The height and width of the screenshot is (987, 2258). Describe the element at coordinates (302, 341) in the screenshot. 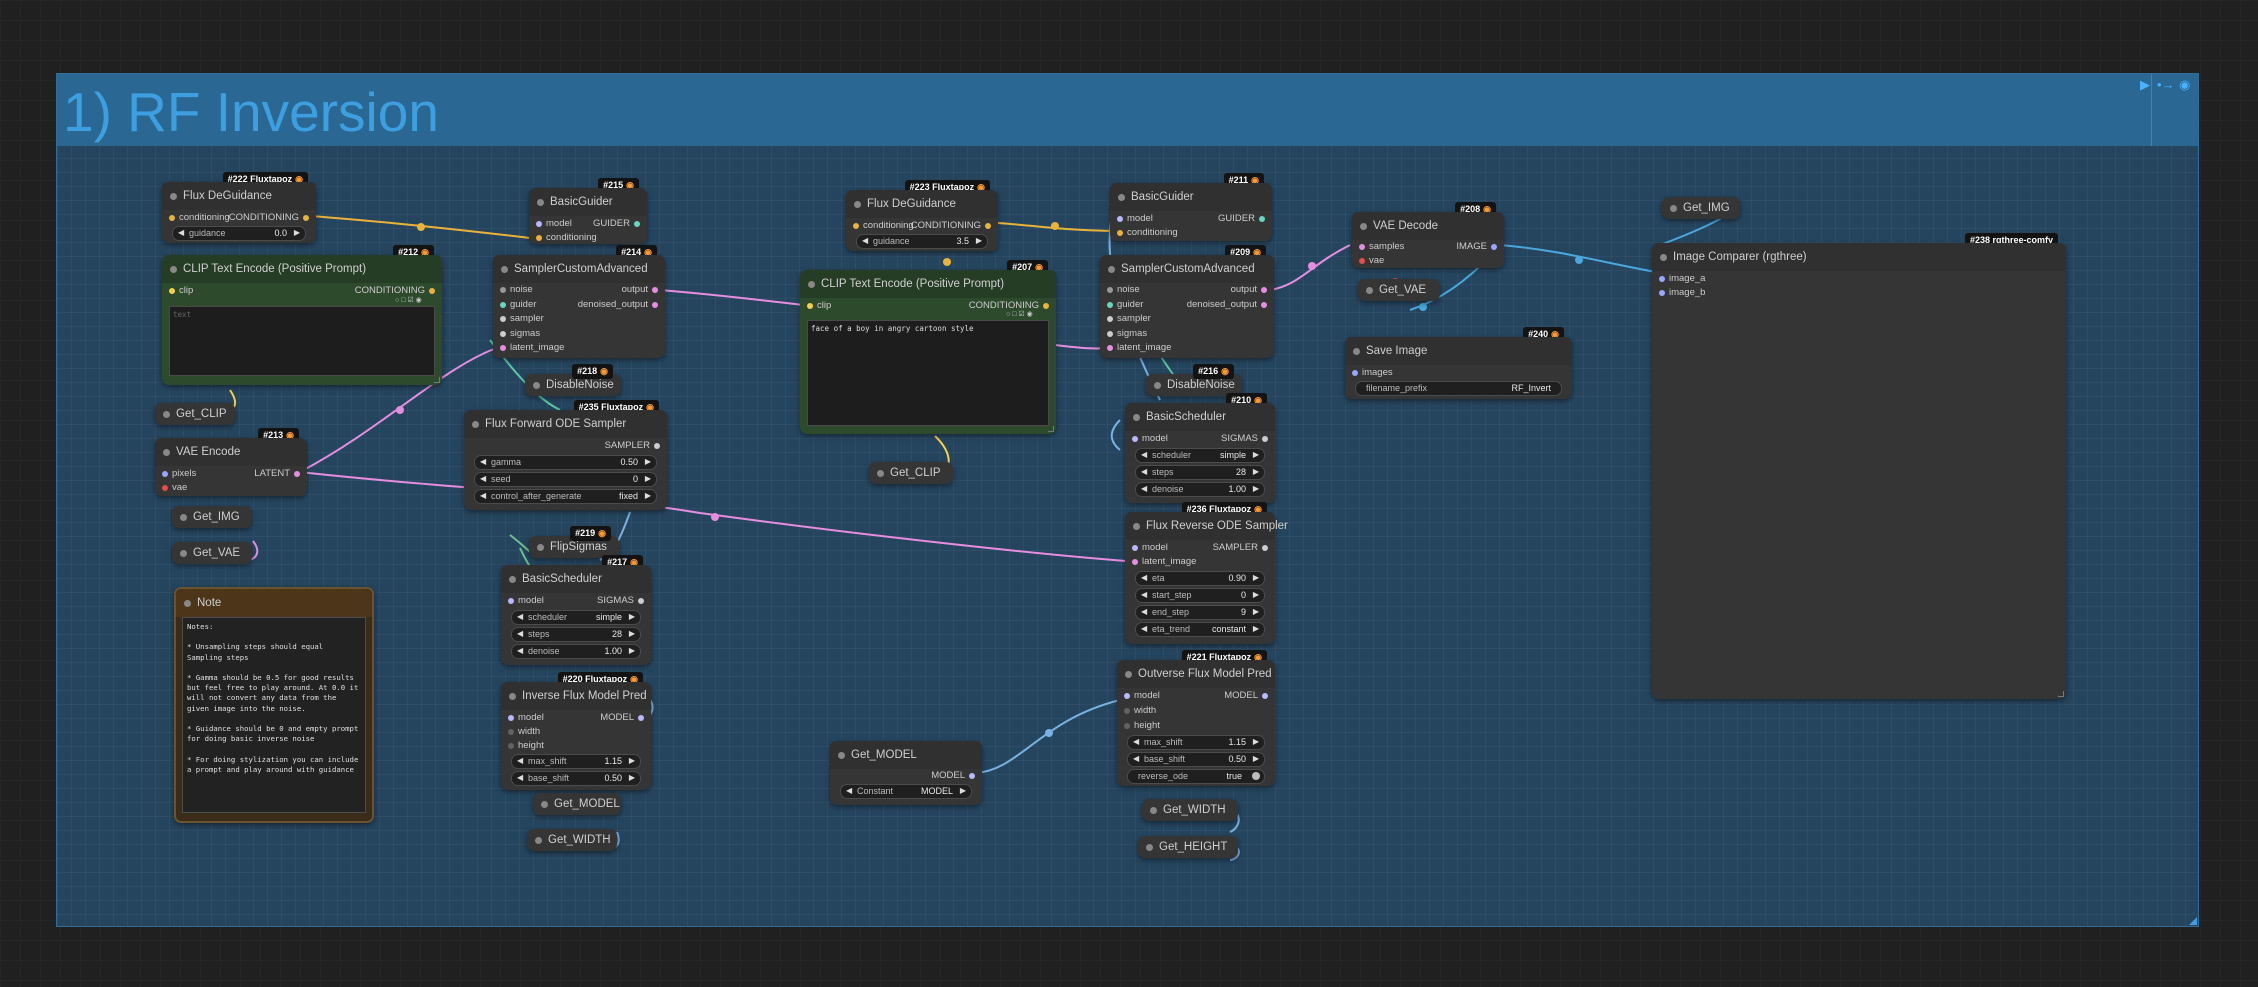

I see `prompt-textarea: text` at that location.